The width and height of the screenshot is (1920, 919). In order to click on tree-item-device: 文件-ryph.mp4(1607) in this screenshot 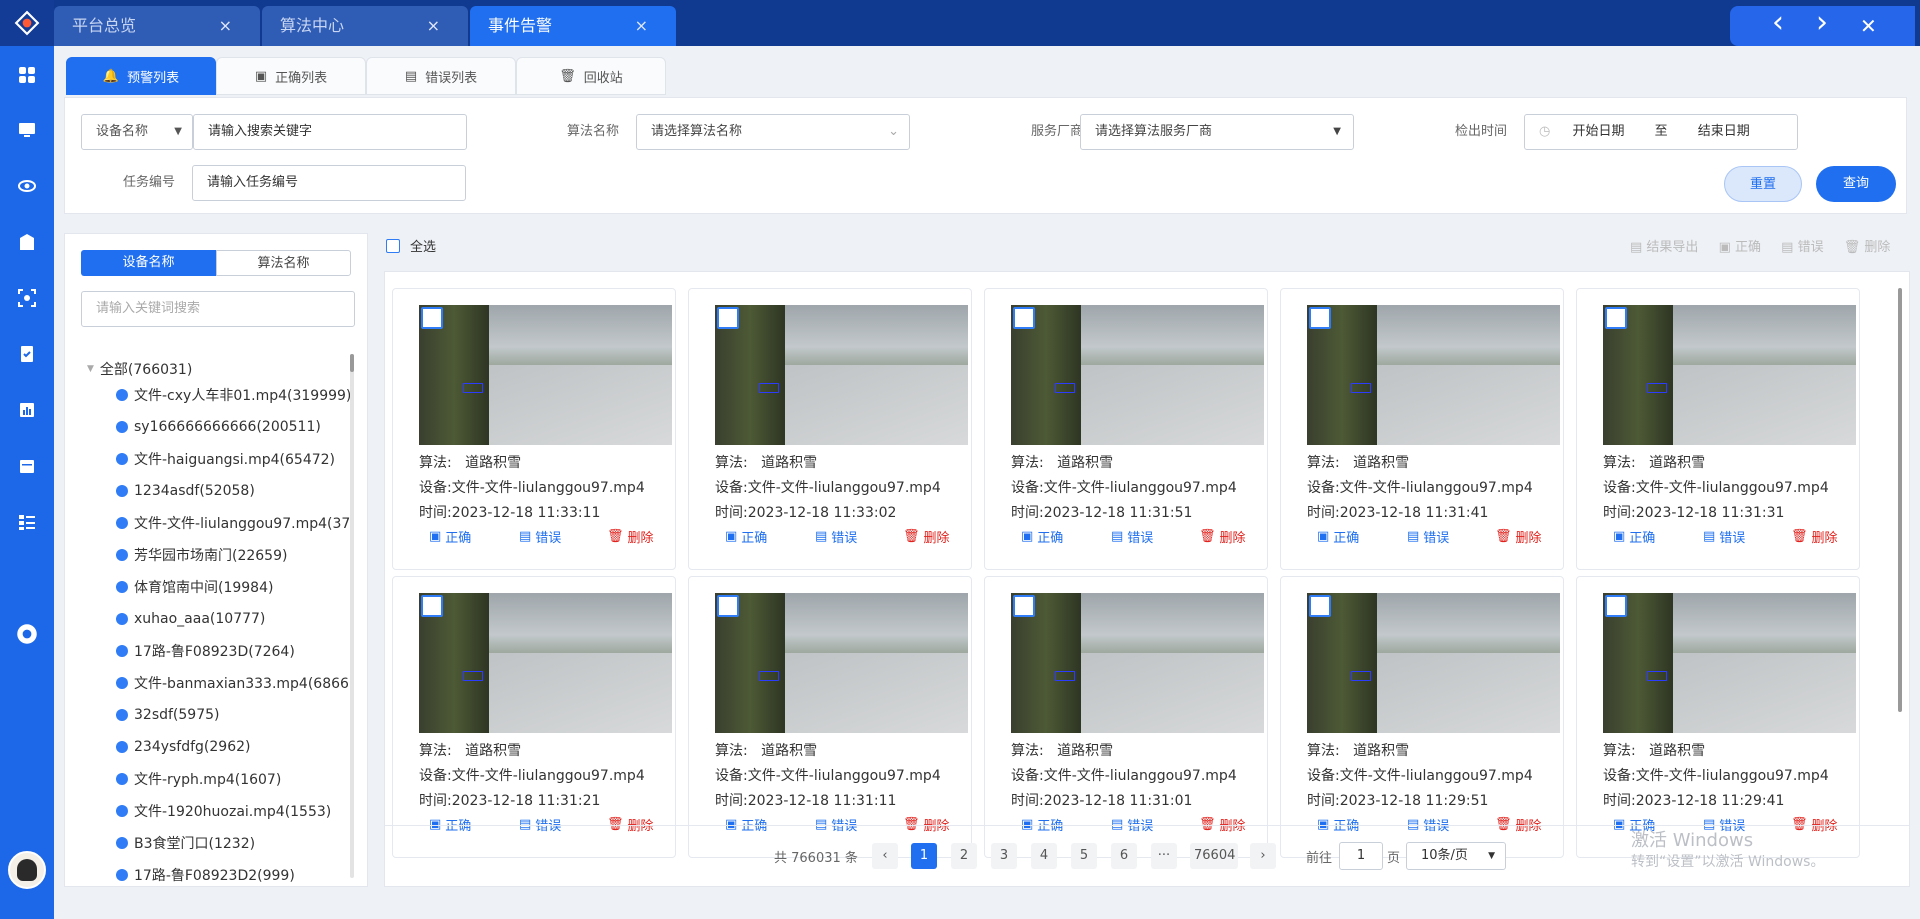, I will do `click(198, 779)`.